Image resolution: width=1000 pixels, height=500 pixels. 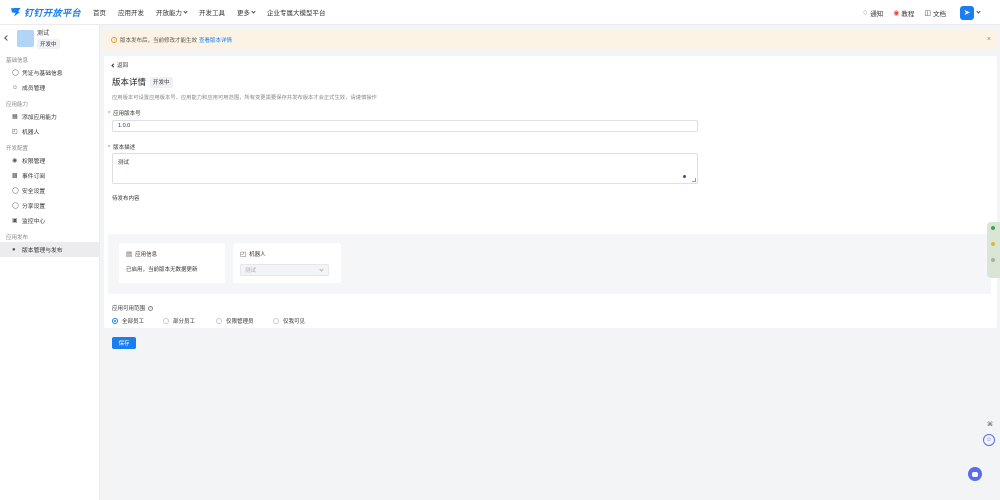 I want to click on version-field-label: * 应用版本号, so click(x=124, y=113).